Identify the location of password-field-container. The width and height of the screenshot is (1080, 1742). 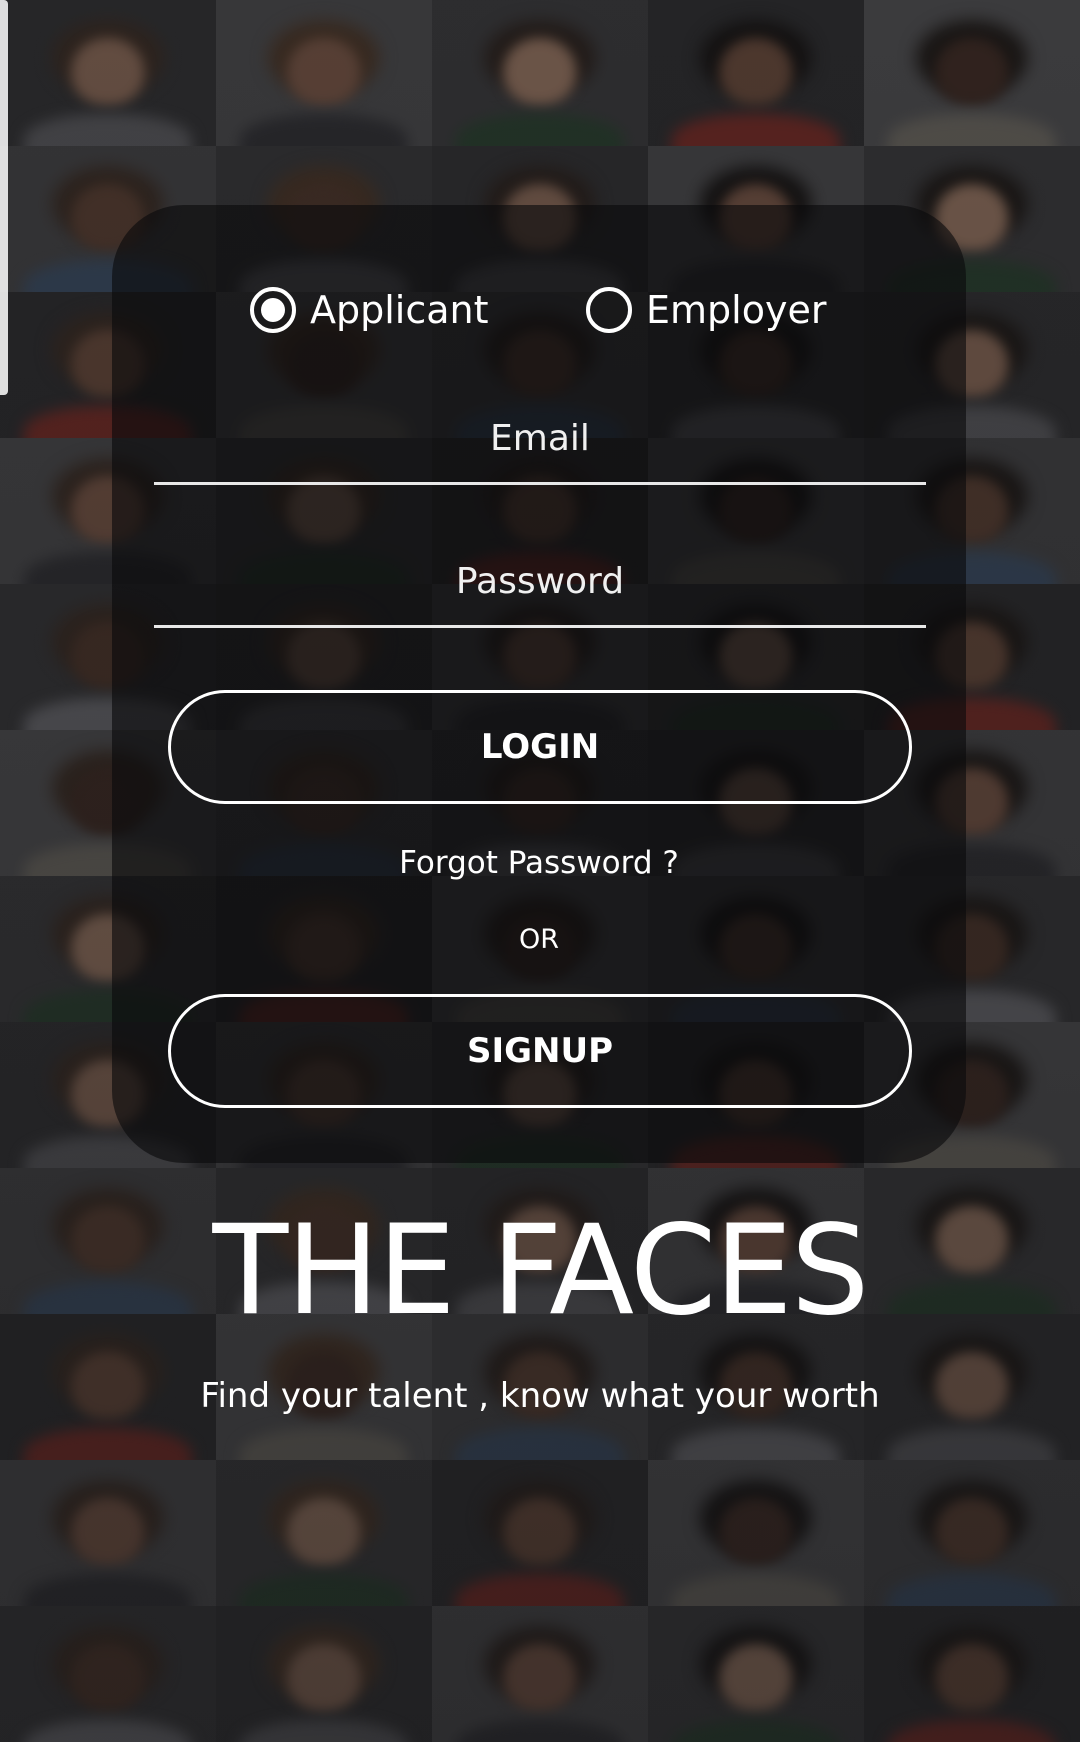
(540, 583).